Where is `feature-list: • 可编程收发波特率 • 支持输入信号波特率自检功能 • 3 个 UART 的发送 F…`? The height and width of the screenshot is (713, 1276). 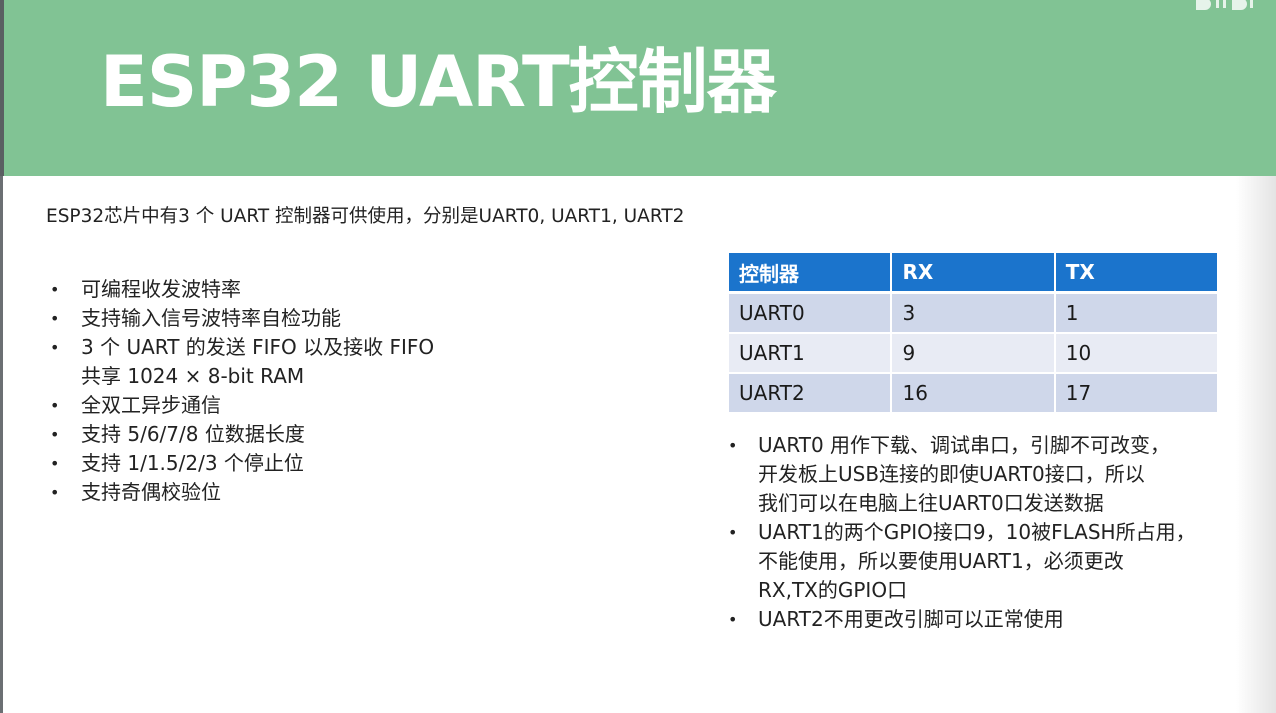 feature-list: • 可编程收发波特率 • 支持输入信号波特率自检功能 • 3 个 UART 的发送 F… is located at coordinates (281, 391).